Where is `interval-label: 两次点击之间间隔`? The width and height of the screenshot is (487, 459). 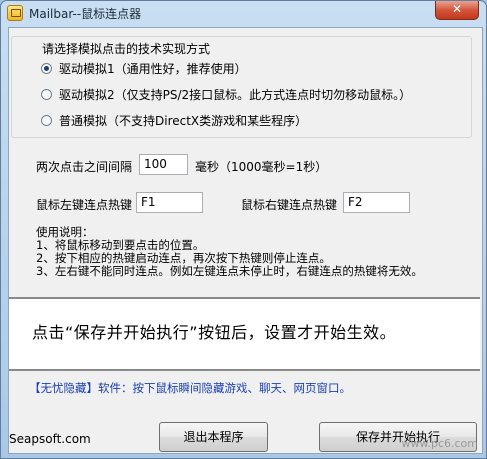
interval-label: 两次点击之间间隔 is located at coordinates (84, 167).